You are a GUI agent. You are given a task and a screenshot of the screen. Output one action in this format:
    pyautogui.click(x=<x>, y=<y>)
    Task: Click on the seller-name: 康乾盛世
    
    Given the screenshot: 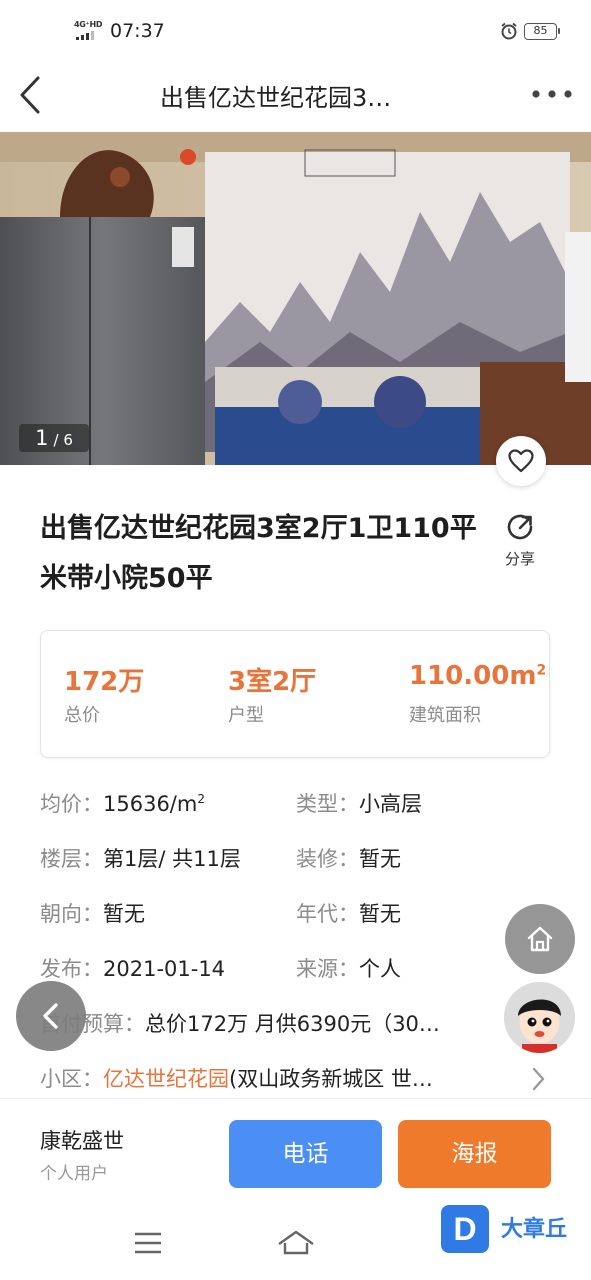 What is the action you would take?
    pyautogui.click(x=82, y=1141)
    